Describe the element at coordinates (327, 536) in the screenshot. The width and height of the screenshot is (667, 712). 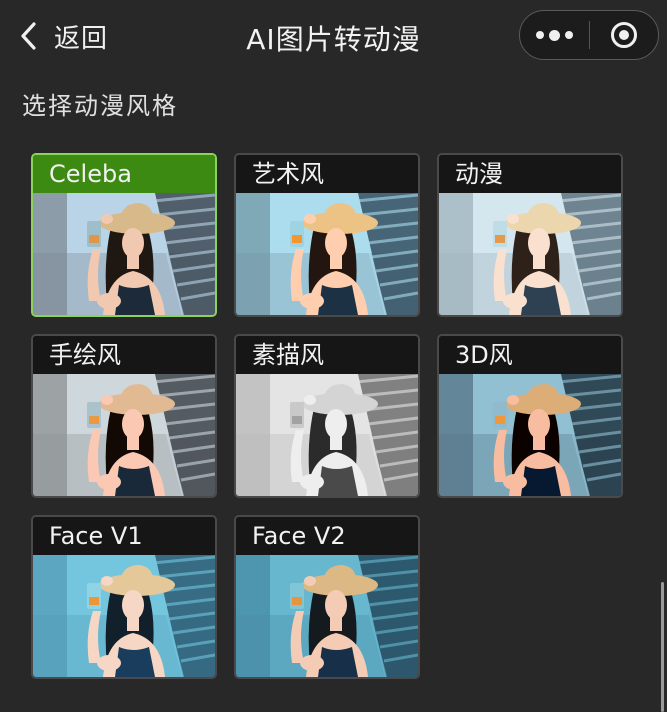
I see `style-card-label: Face V2` at that location.